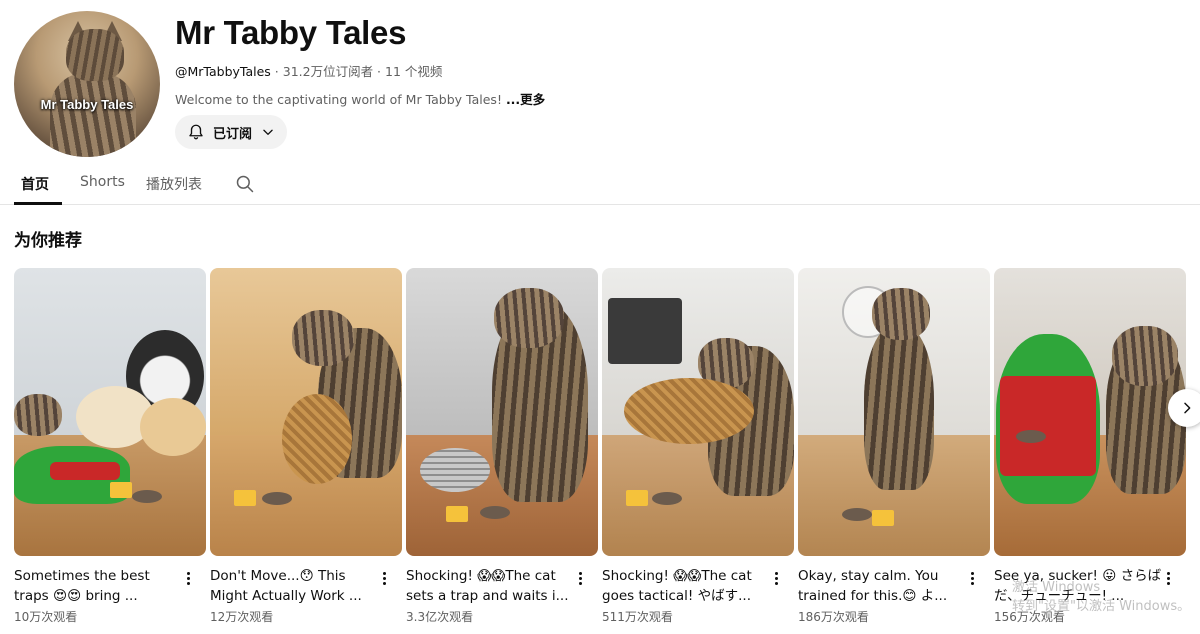  What do you see at coordinates (268, 132) in the screenshot?
I see `chevron-down-icon` at bounding box center [268, 132].